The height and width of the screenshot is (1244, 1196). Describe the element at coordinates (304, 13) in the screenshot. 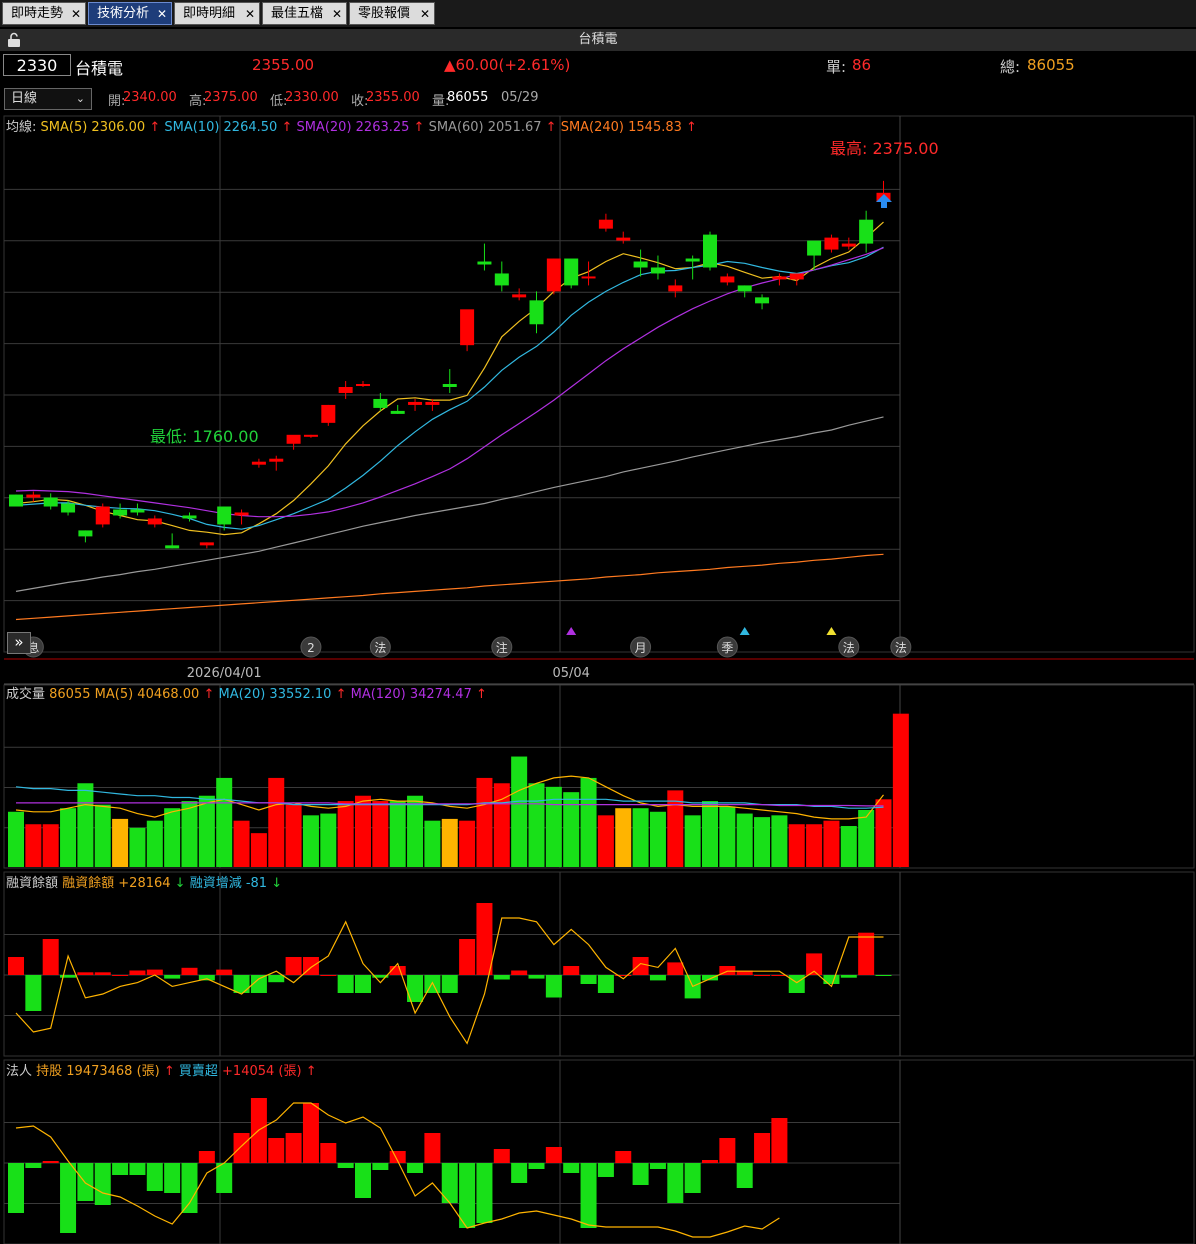

I see `tab-best-five: 最佳五檔 ✕` at that location.